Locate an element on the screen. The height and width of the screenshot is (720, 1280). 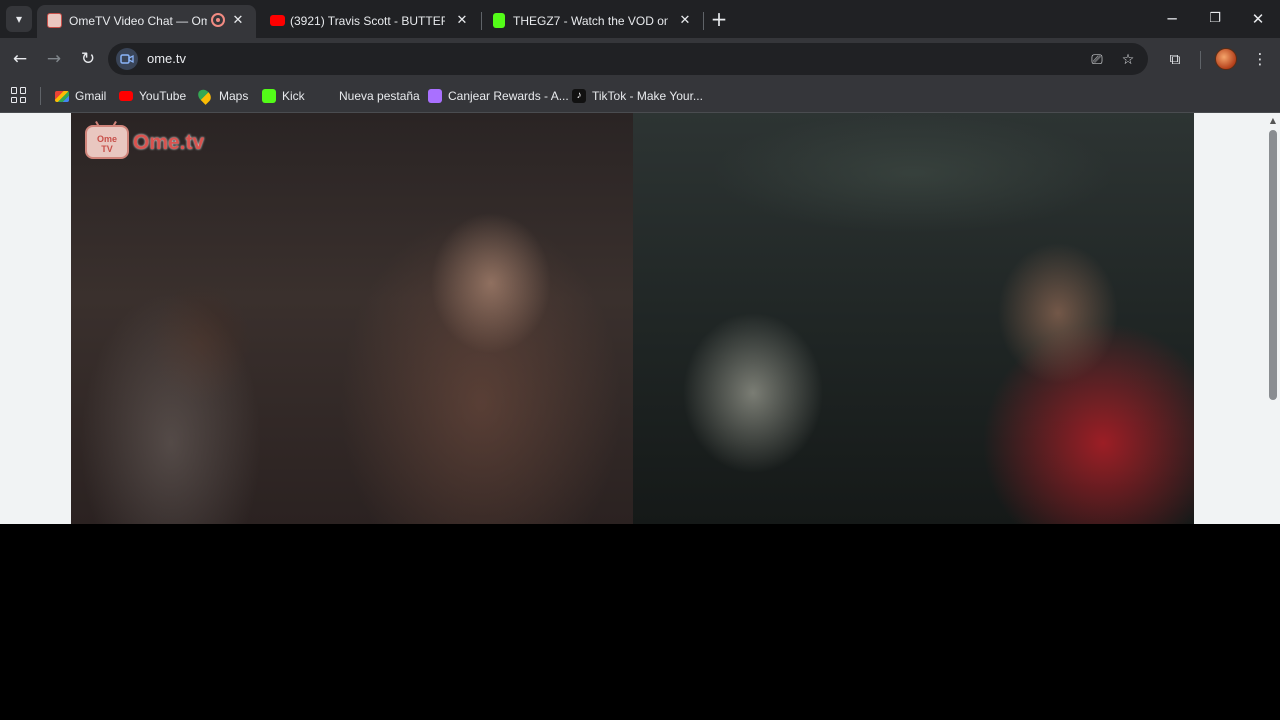
bookmark-maps: Maps is located at coordinates (223, 96).